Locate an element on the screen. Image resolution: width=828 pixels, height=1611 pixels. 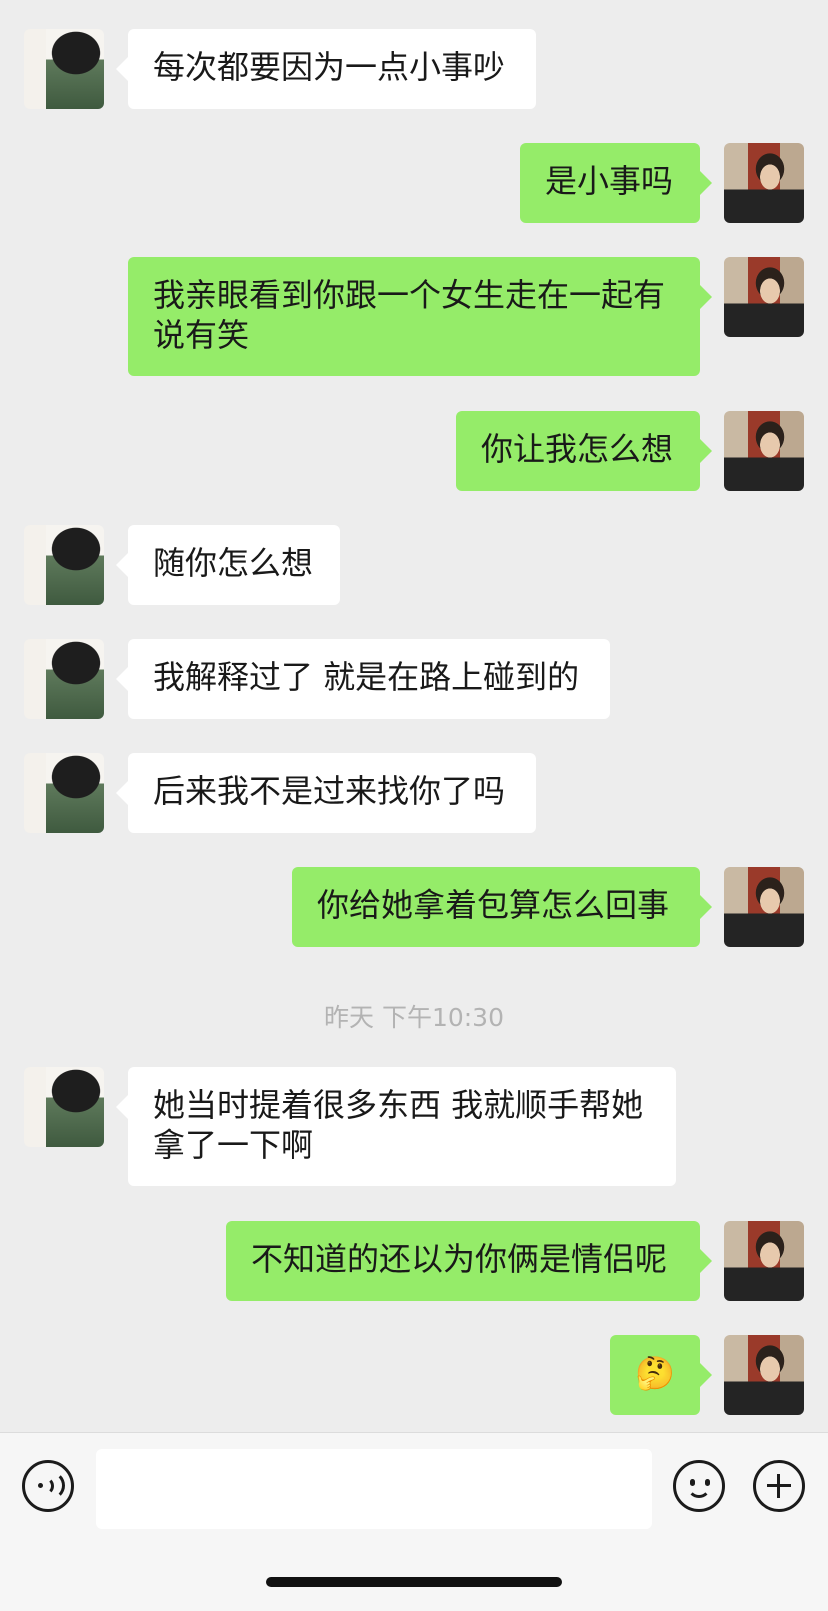
message-bubble: 🤔 is located at coordinates (661, 1375).